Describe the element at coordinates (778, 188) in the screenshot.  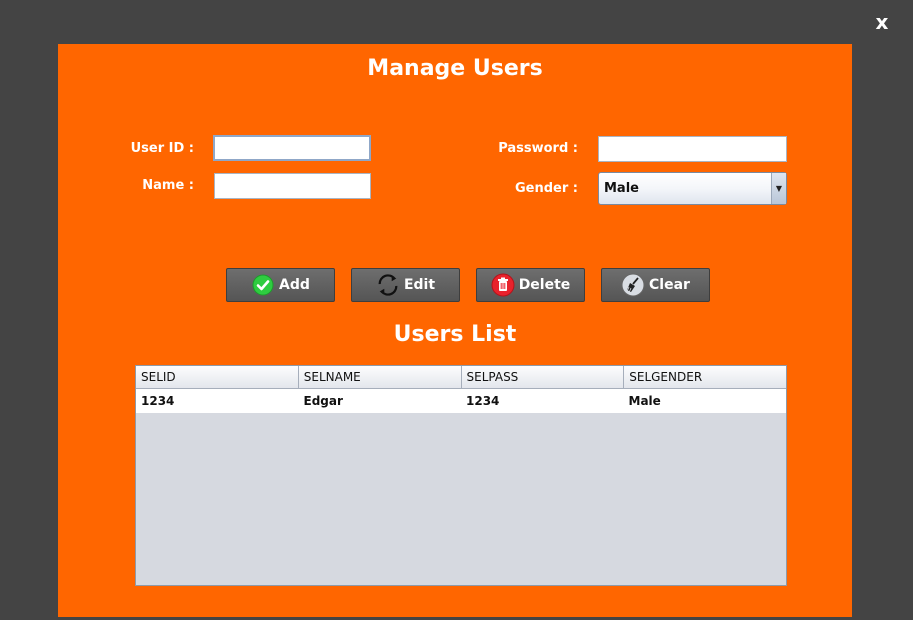
I see `chevron-down-icon: ▼` at that location.